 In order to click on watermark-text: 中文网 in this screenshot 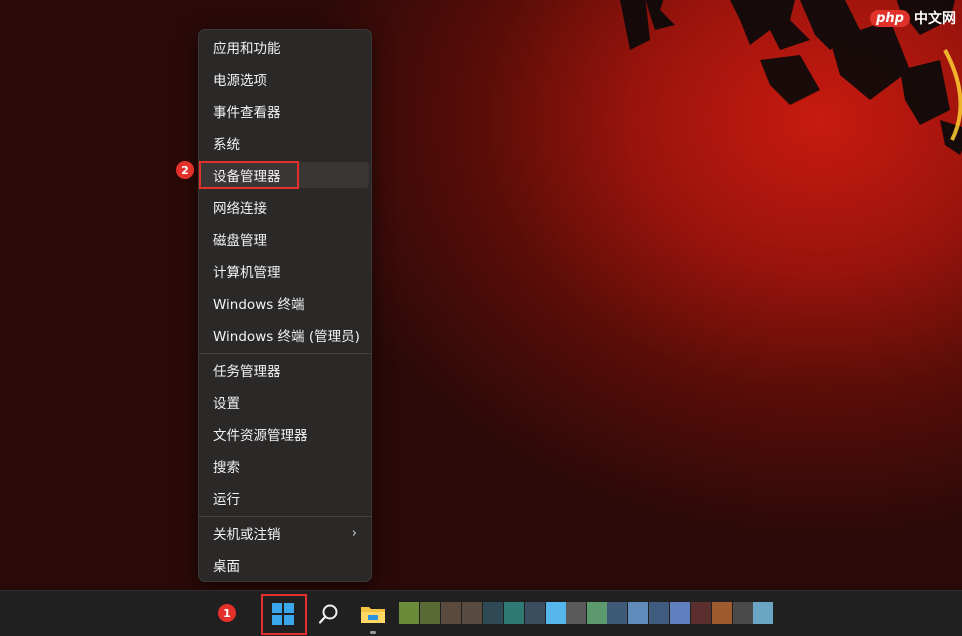, I will do `click(935, 19)`.